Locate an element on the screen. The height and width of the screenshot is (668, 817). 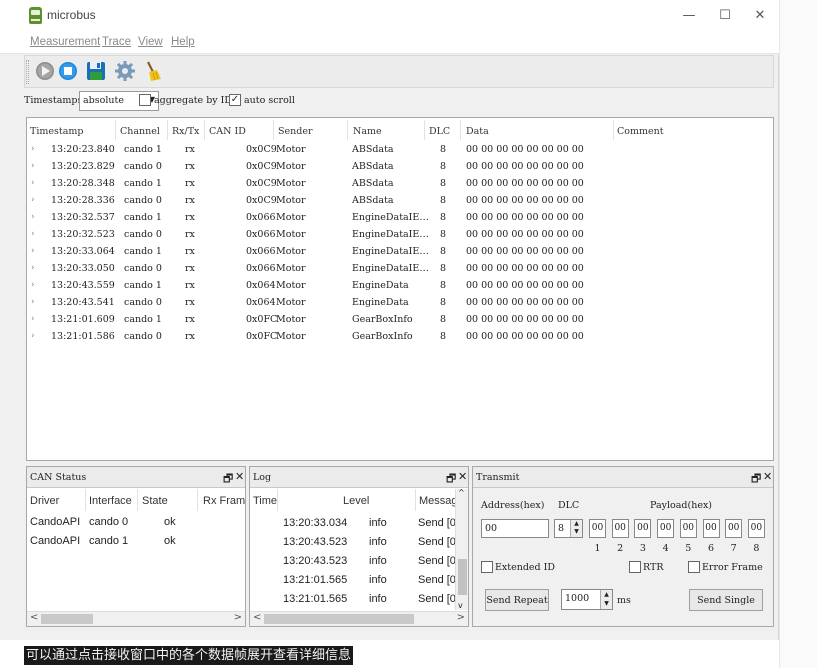
cell-channel: cando 0 is located at coordinates (143, 336).